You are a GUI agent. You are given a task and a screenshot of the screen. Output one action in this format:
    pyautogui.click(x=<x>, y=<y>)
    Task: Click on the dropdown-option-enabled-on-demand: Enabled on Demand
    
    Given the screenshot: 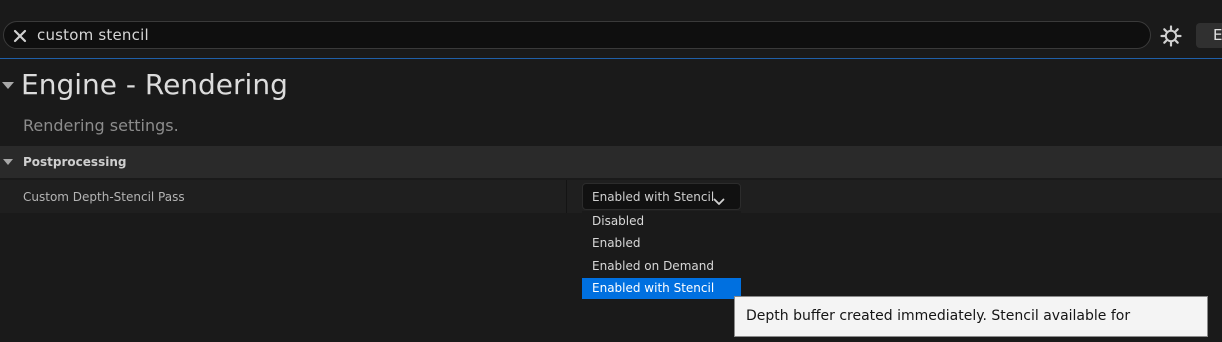 What is the action you would take?
    pyautogui.click(x=661, y=266)
    